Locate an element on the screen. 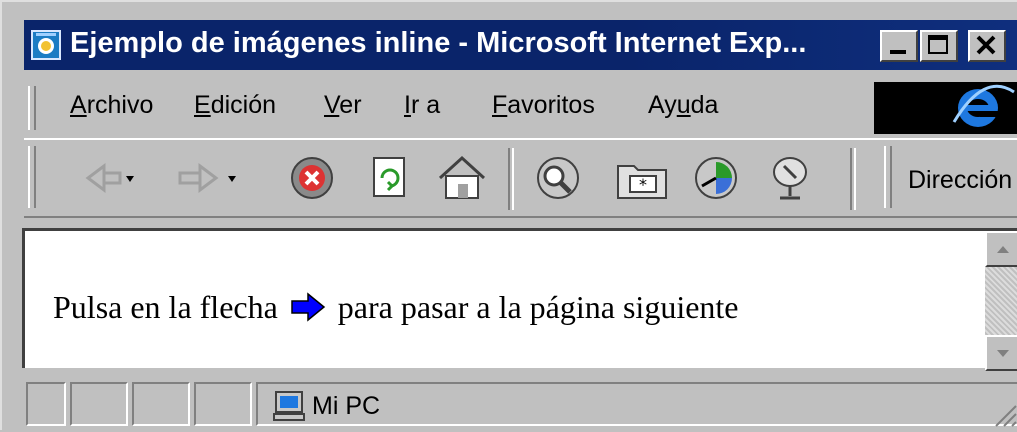 The width and height of the screenshot is (1017, 432). menu-grip is located at coordinates (32, 108).